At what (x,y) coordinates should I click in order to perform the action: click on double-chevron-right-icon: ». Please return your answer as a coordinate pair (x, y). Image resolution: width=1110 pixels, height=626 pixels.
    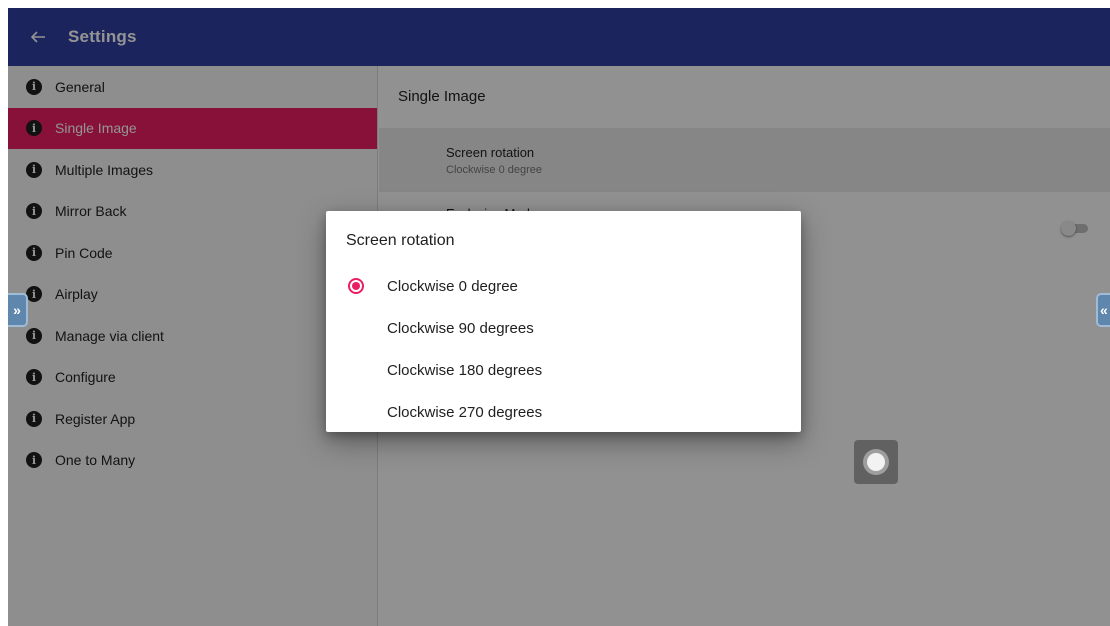
    Looking at the image, I should click on (17, 310).